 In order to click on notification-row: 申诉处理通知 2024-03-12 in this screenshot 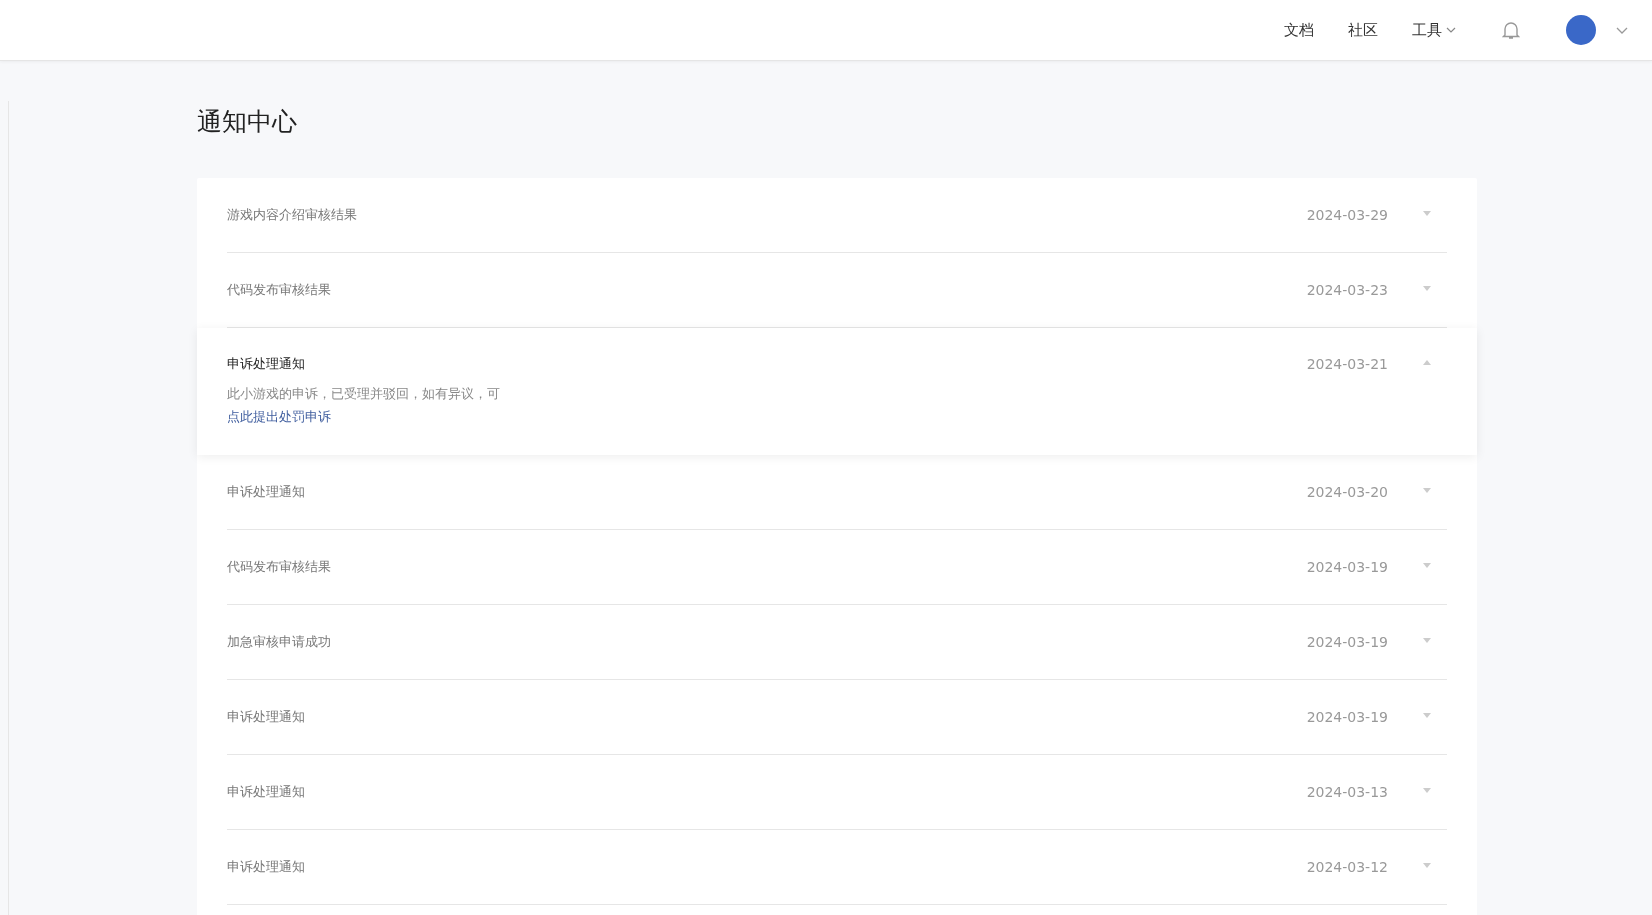, I will do `click(837, 867)`.